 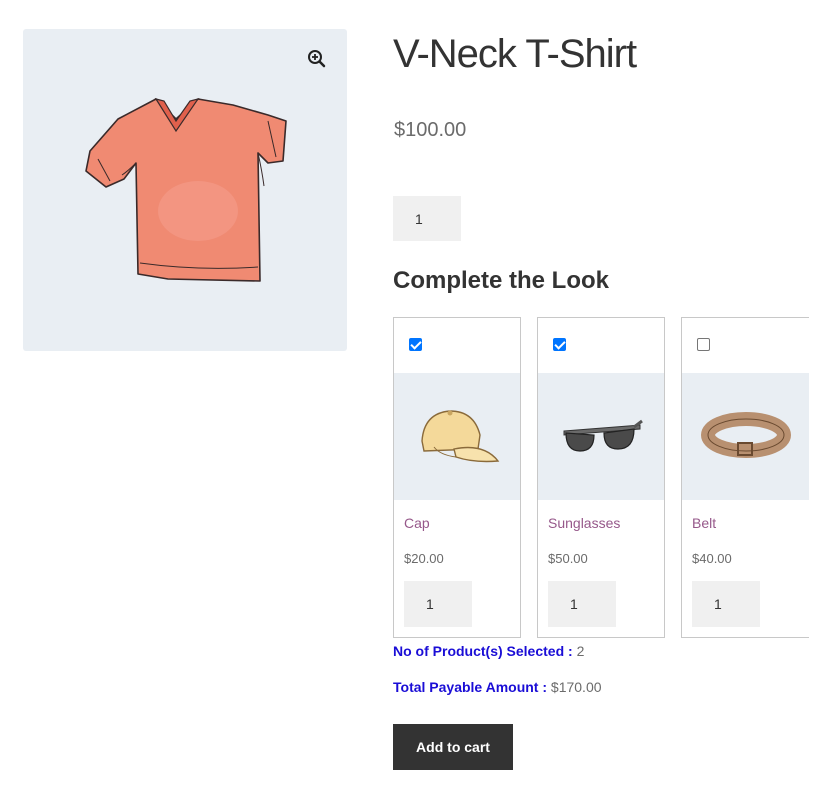 I want to click on selected-count-label: No of Product(s) Selected :, so click(x=483, y=651).